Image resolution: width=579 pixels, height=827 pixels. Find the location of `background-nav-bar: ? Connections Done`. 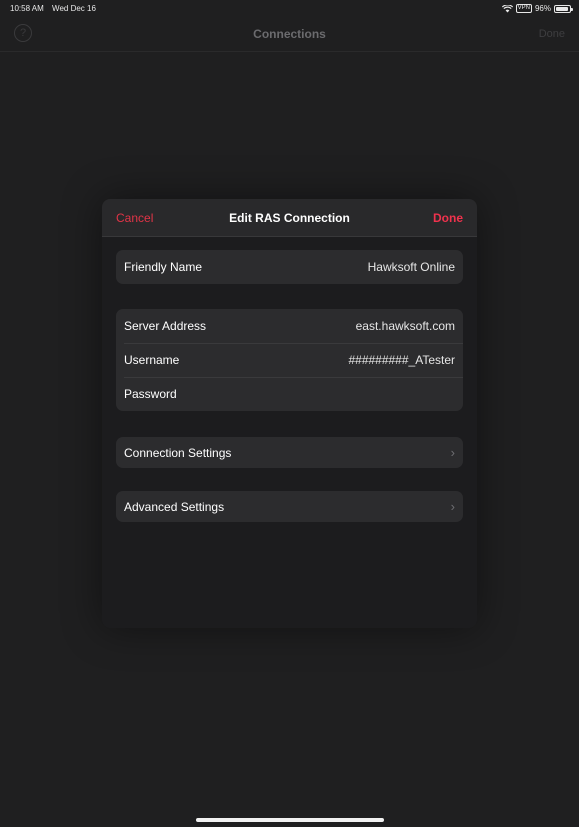

background-nav-bar: ? Connections Done is located at coordinates (289, 35).